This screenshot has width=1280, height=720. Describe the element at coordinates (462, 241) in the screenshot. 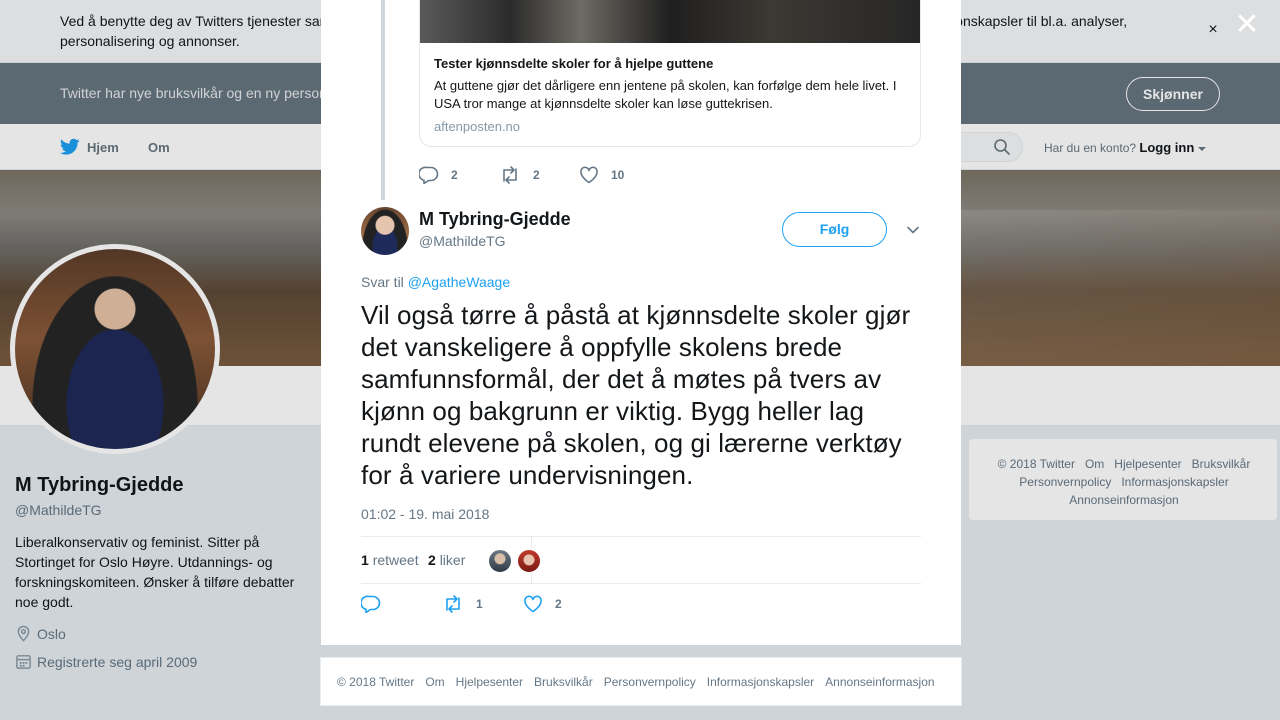

I see `tweet-author-handle: @MathildeTG` at that location.